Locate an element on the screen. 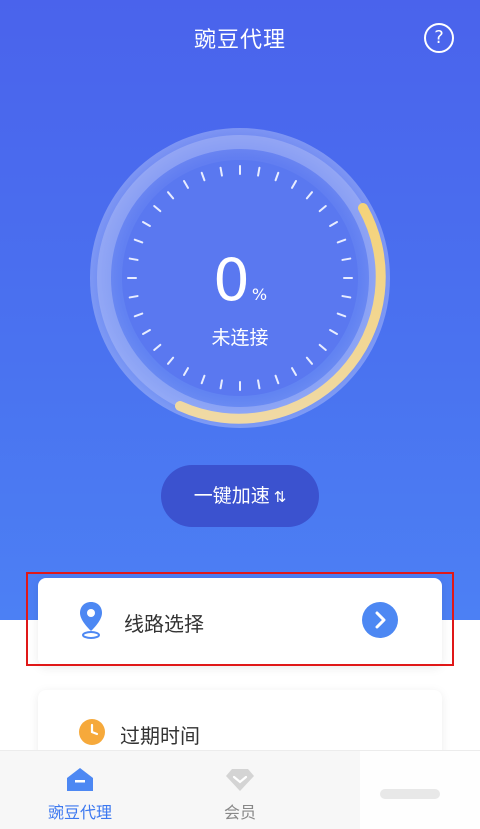  percent-unit: % is located at coordinates (259, 294).